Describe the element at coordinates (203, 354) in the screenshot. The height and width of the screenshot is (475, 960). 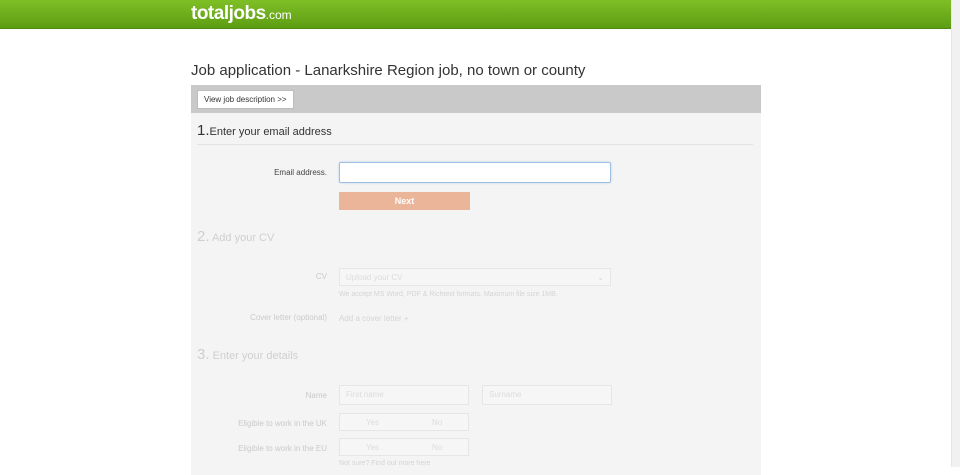
I see `step-3-number: 3.` at that location.